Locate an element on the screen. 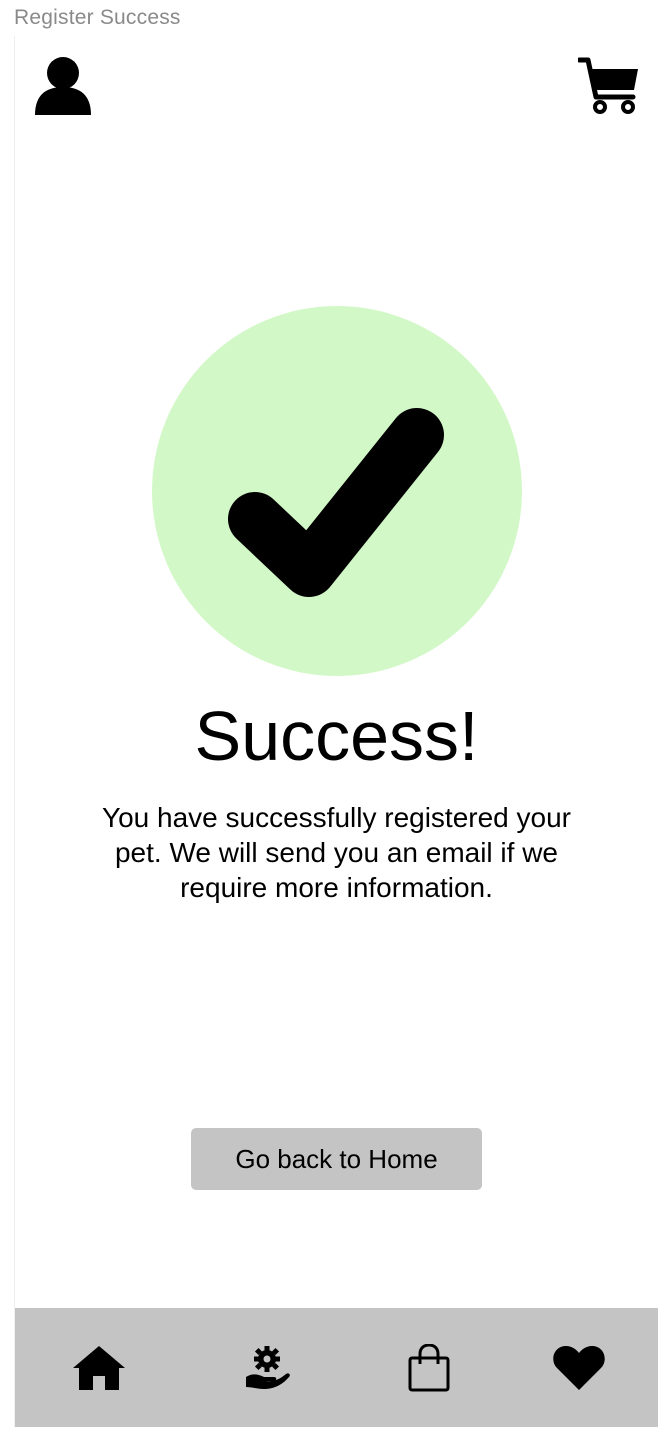 This screenshot has height=1446, width=670. shopping-bag-icon is located at coordinates (429, 1367).